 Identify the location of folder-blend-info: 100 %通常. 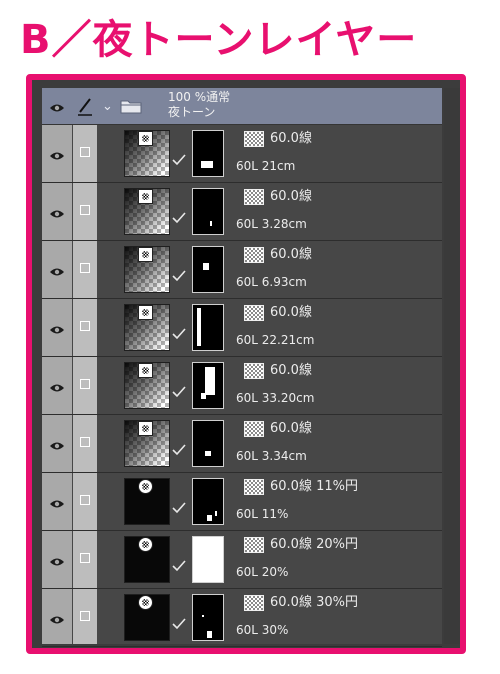
(199, 97).